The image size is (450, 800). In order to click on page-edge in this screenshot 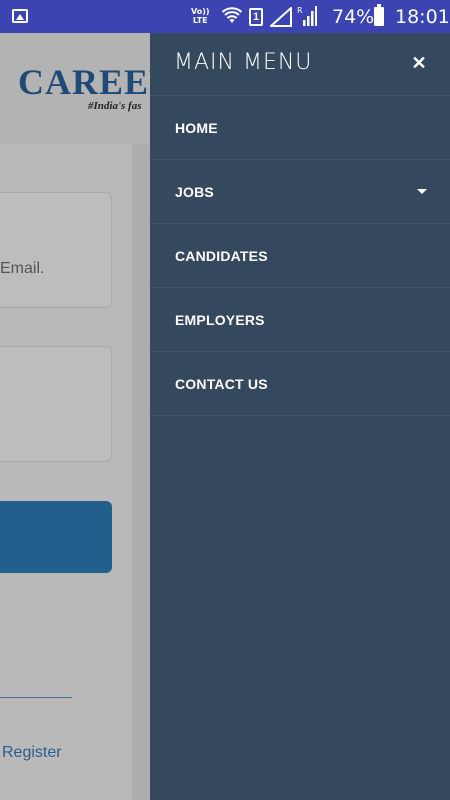, I will do `click(142, 472)`.